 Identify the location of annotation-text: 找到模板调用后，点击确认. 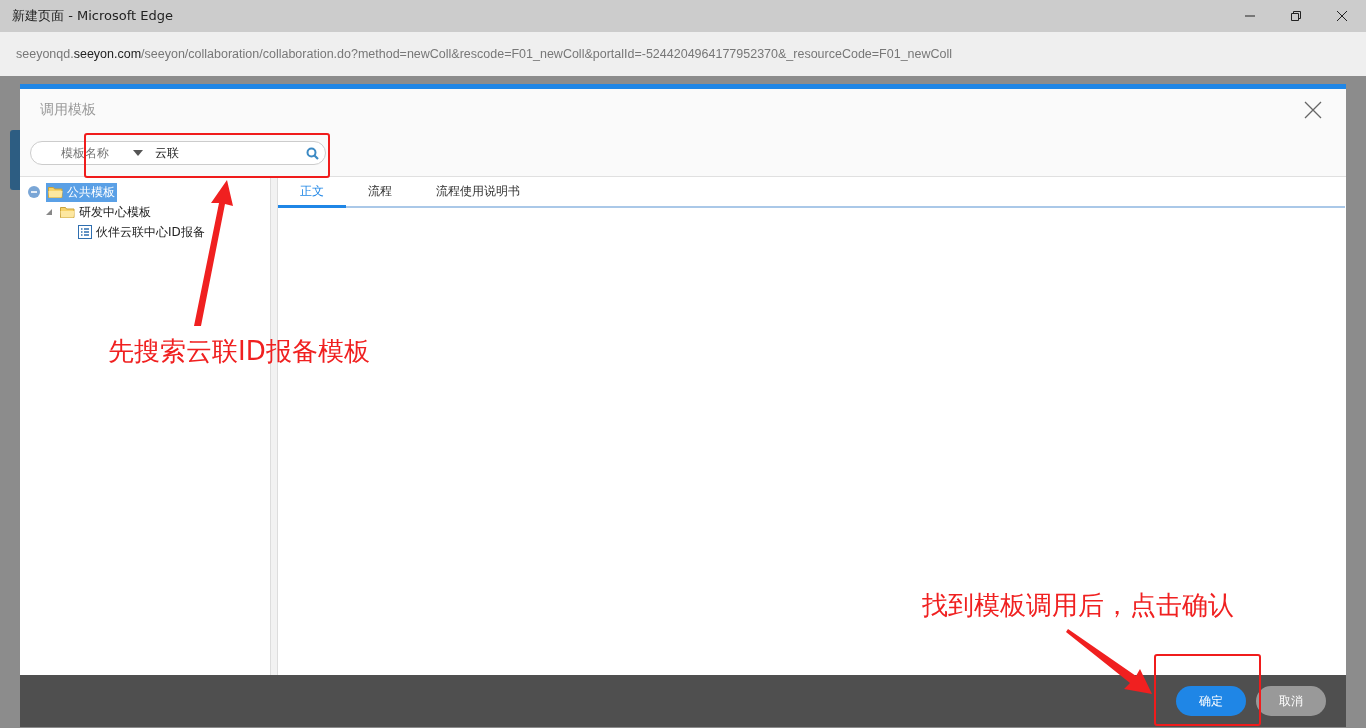
(1078, 605).